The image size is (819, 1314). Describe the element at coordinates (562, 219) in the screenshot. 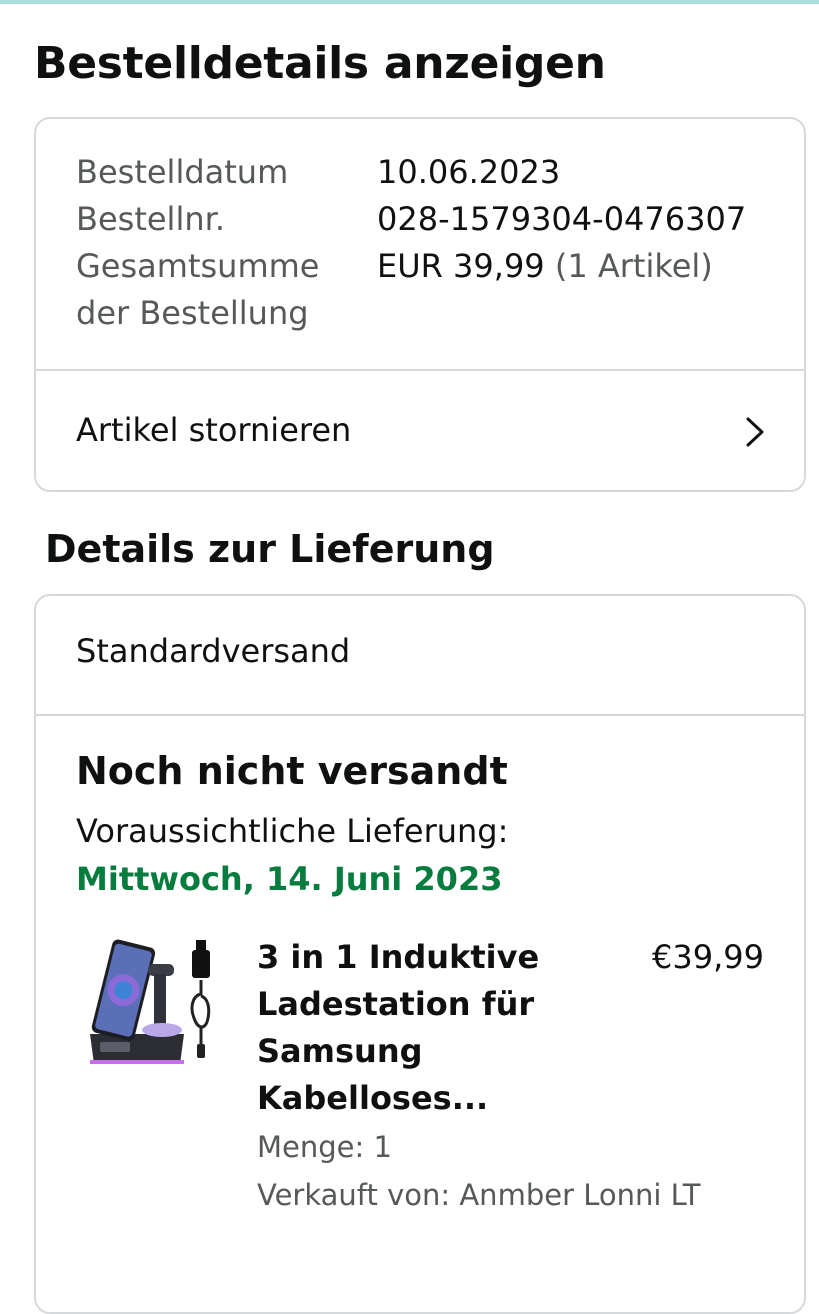

I see `order-number-value: 028-1579304-0476307` at that location.